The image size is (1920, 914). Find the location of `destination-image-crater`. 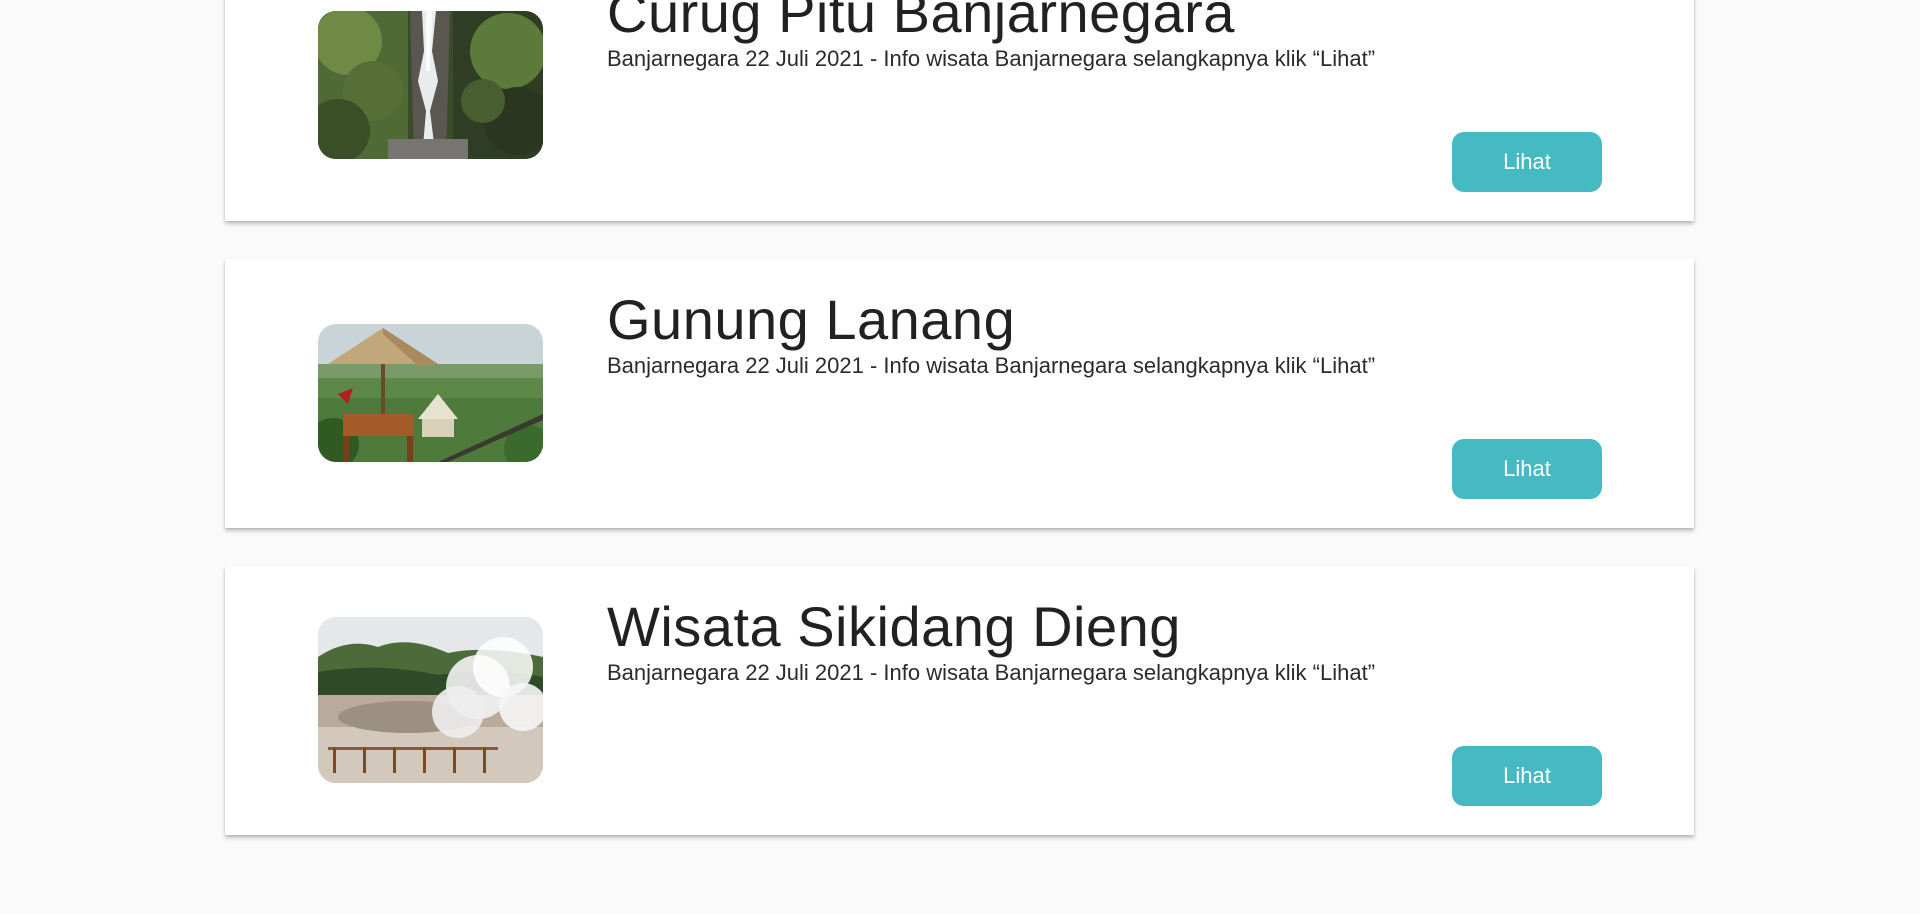

destination-image-crater is located at coordinates (430, 700).